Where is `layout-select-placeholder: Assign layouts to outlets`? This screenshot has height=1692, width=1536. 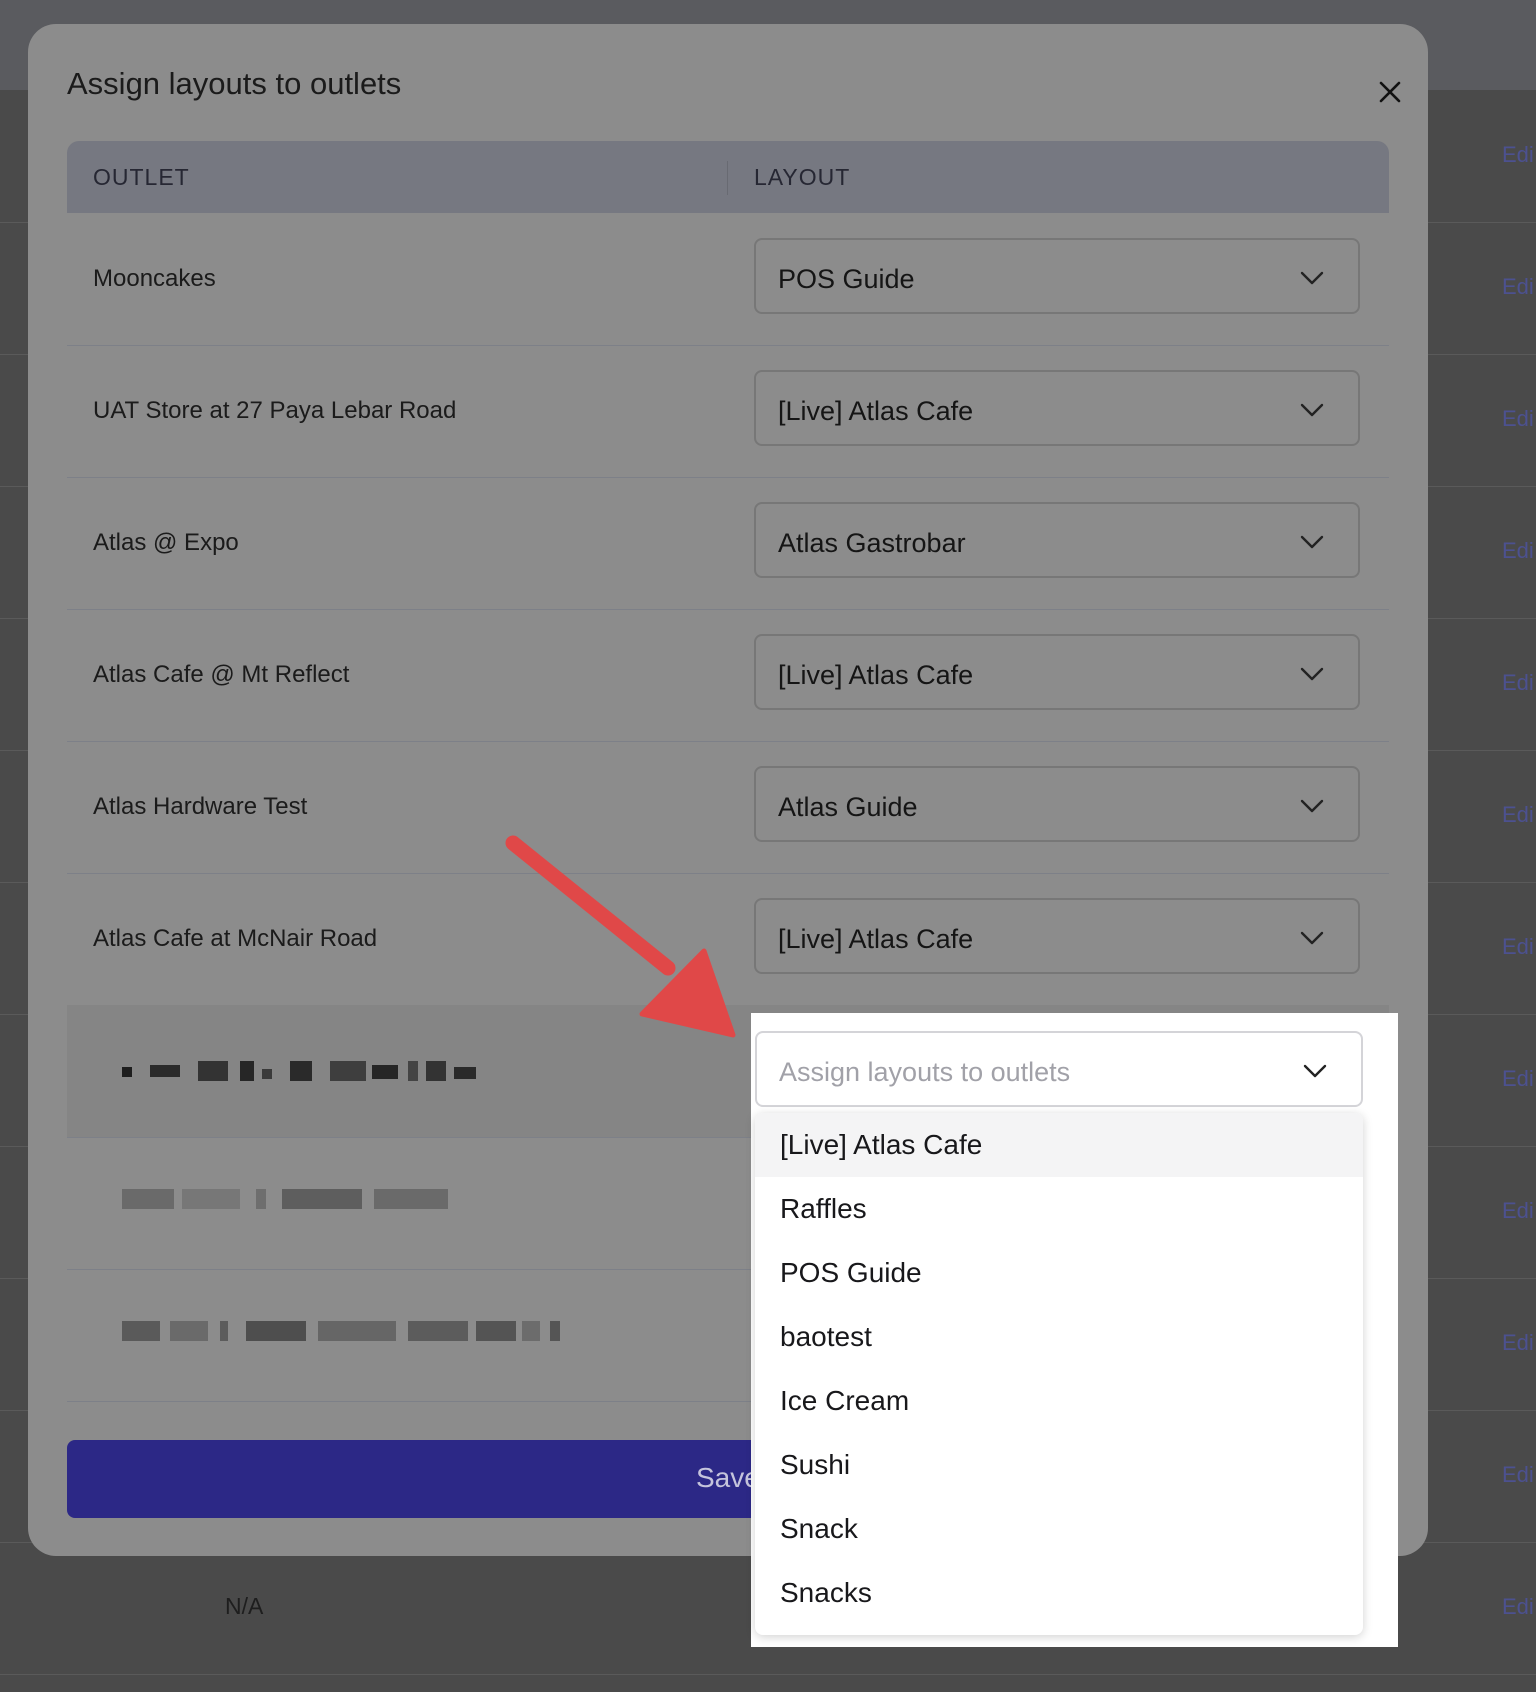
layout-select-placeholder: Assign layouts to outlets is located at coordinates (925, 1072).